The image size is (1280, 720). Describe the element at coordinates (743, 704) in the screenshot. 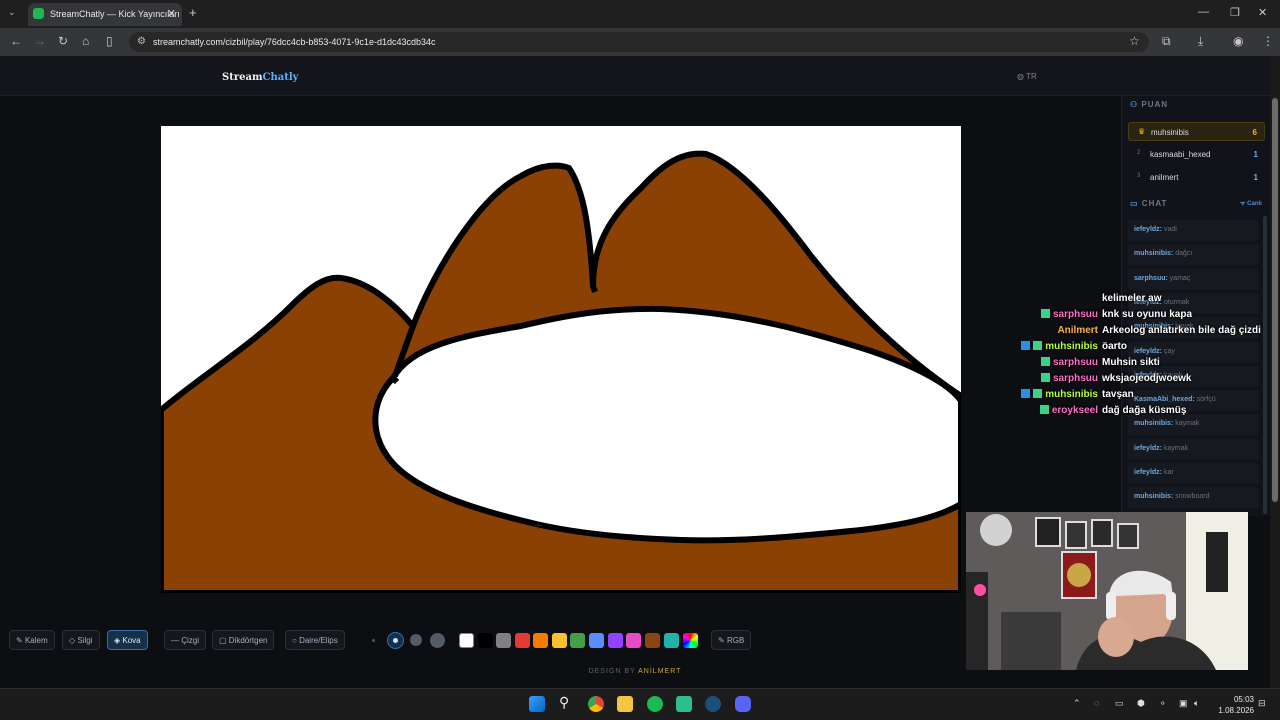

I see `discord-icon` at that location.